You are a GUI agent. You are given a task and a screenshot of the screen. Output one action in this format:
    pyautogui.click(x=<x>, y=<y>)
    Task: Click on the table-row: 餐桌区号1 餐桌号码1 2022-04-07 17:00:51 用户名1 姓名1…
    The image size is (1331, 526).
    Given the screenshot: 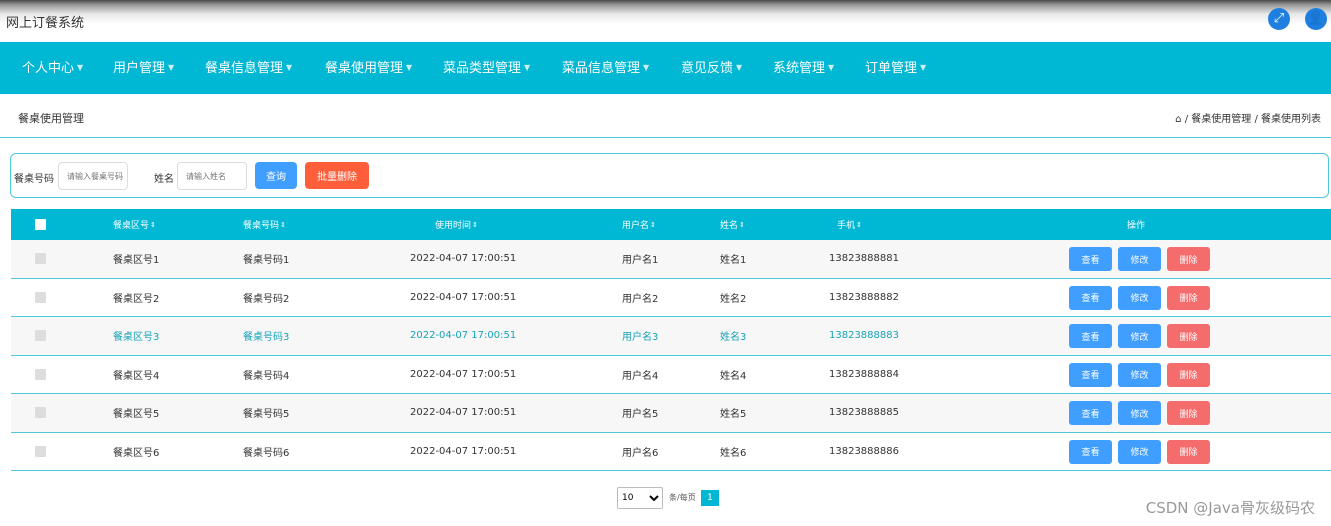 What is the action you would take?
    pyautogui.click(x=671, y=259)
    